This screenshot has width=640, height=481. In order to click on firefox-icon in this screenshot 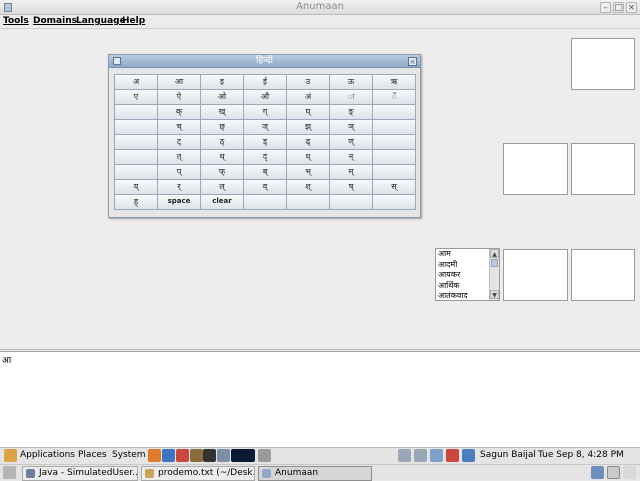, I will do `click(168, 455)`.